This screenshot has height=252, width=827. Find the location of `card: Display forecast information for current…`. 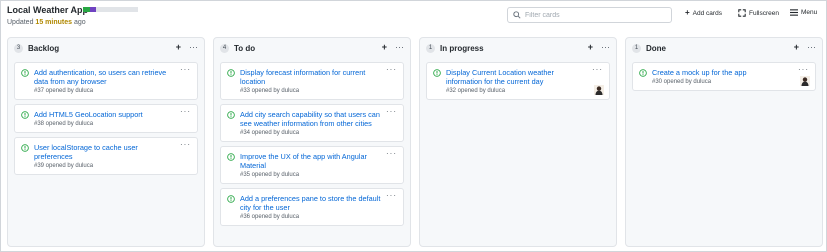

card: Display forecast information for current… is located at coordinates (312, 81).